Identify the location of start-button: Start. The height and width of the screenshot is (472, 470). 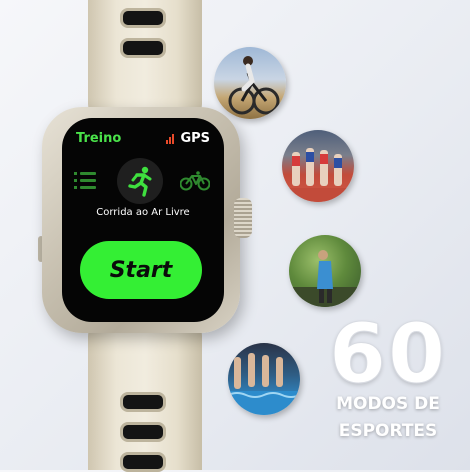
(141, 270).